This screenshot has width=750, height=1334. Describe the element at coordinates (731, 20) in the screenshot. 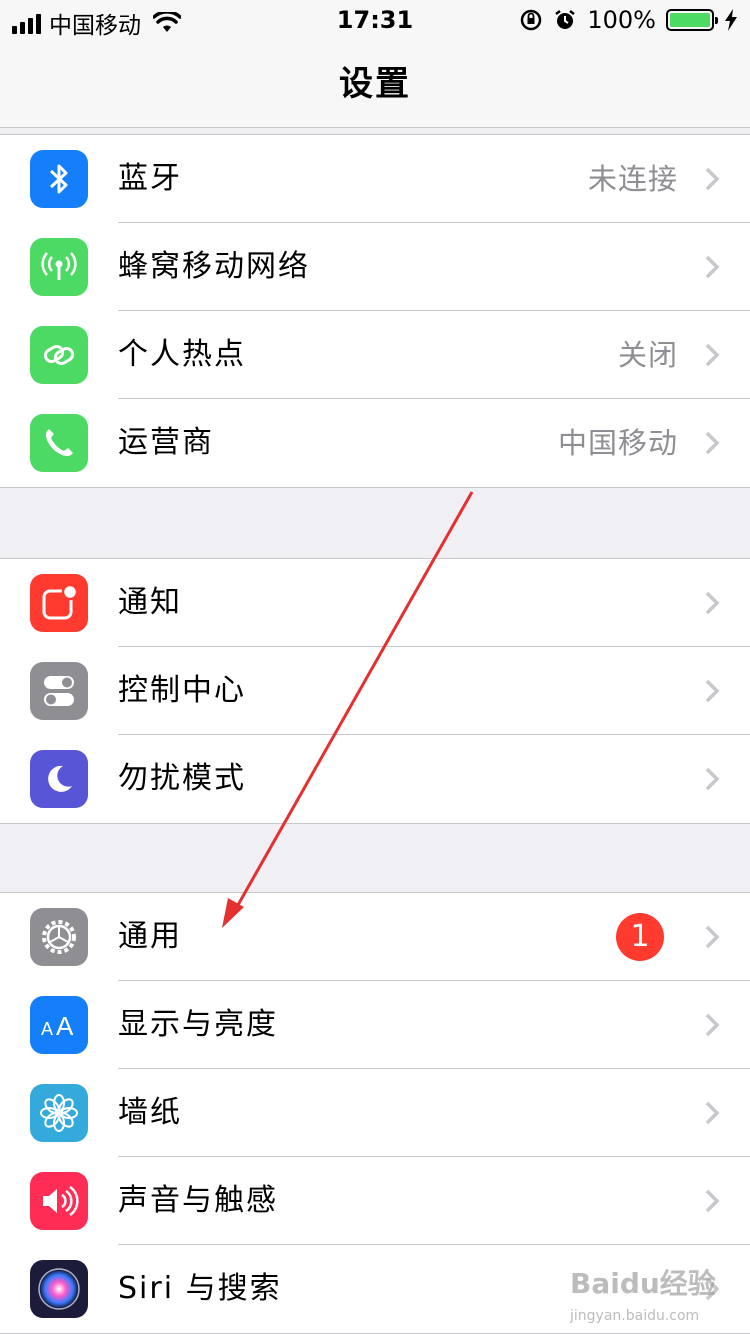

I see `charging-bolt-icon` at that location.